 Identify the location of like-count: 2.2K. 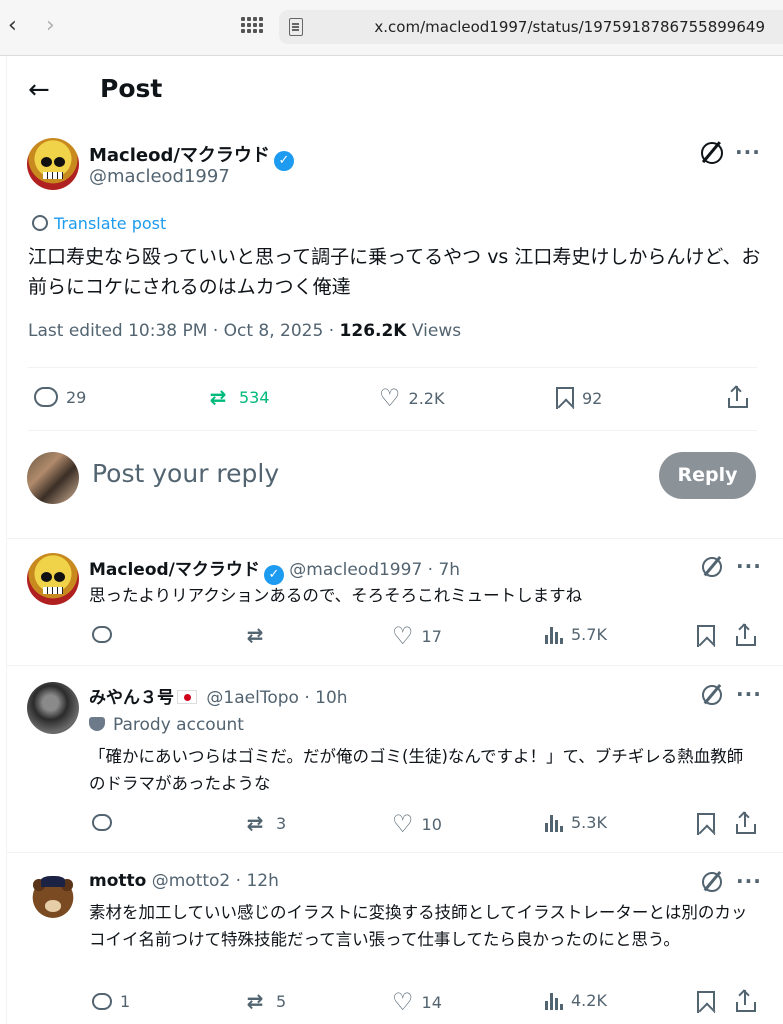
(426, 398).